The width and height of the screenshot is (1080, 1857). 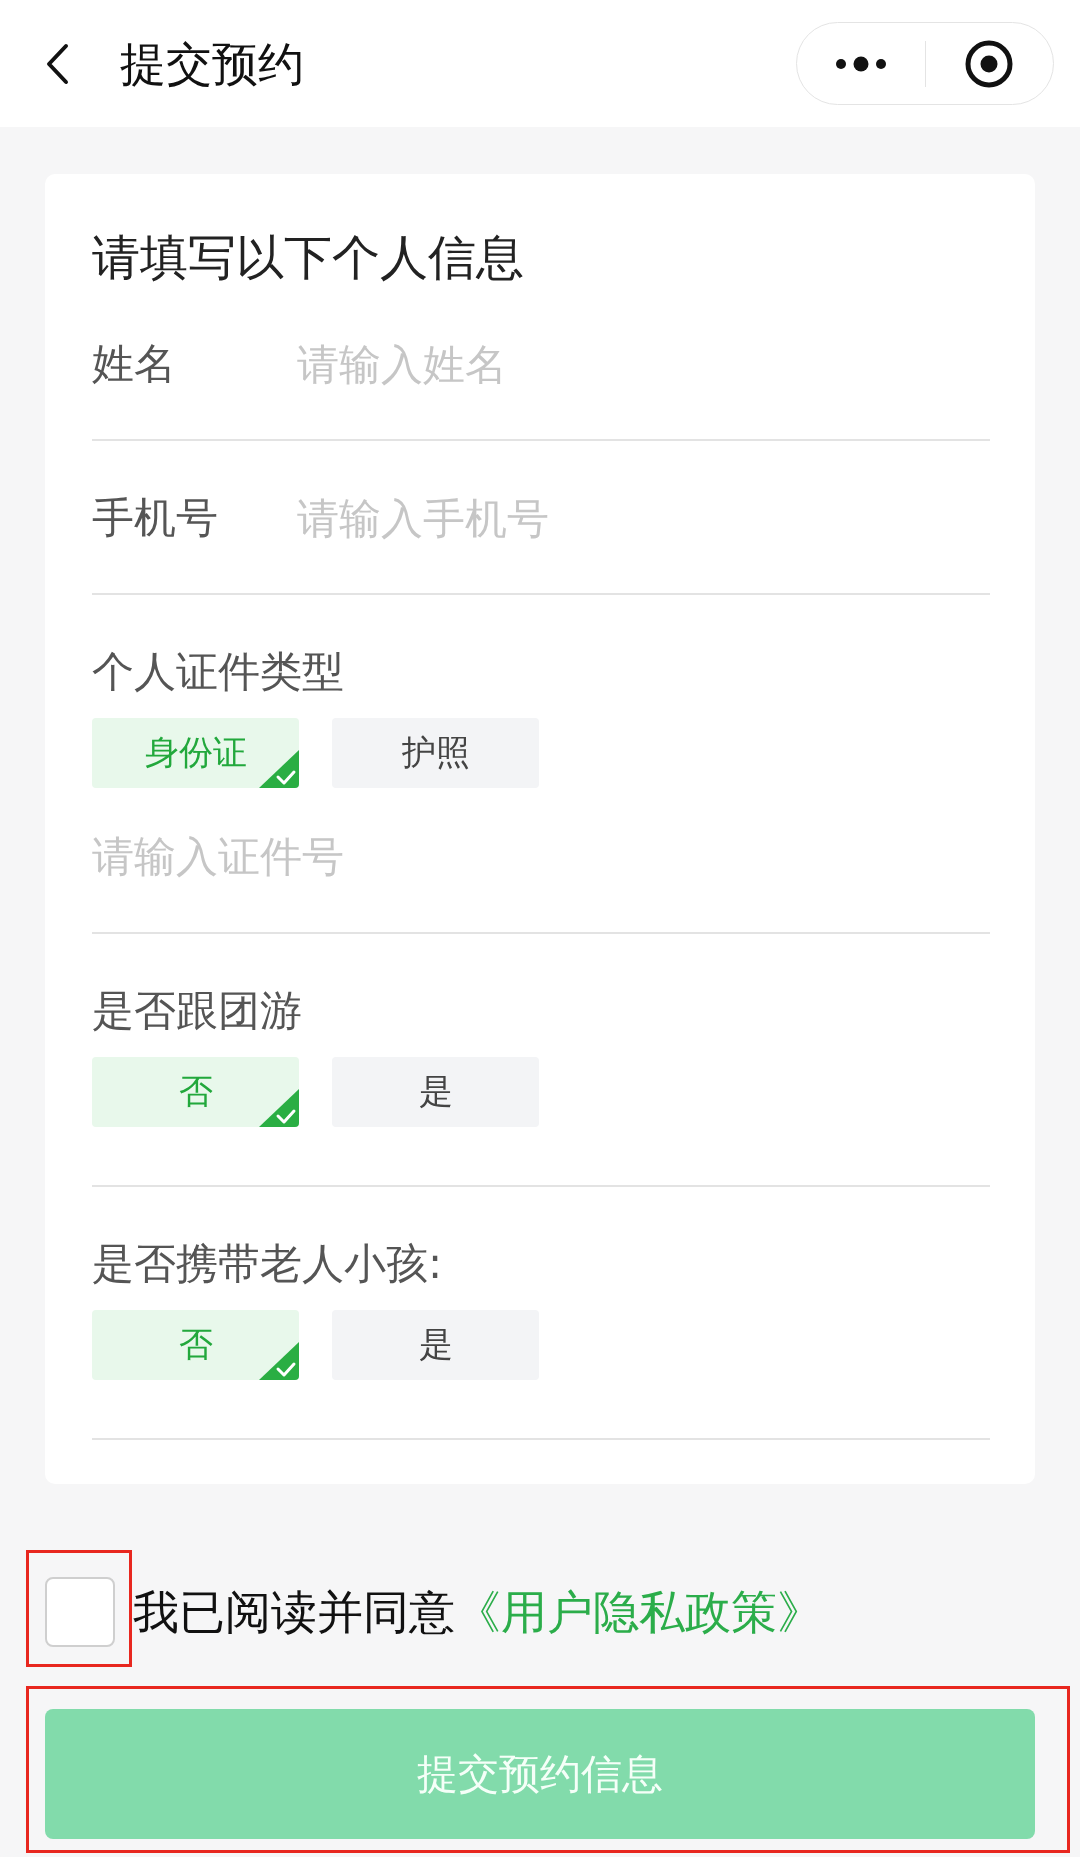 What do you see at coordinates (212, 64) in the screenshot?
I see `page-title: 提交预约` at bounding box center [212, 64].